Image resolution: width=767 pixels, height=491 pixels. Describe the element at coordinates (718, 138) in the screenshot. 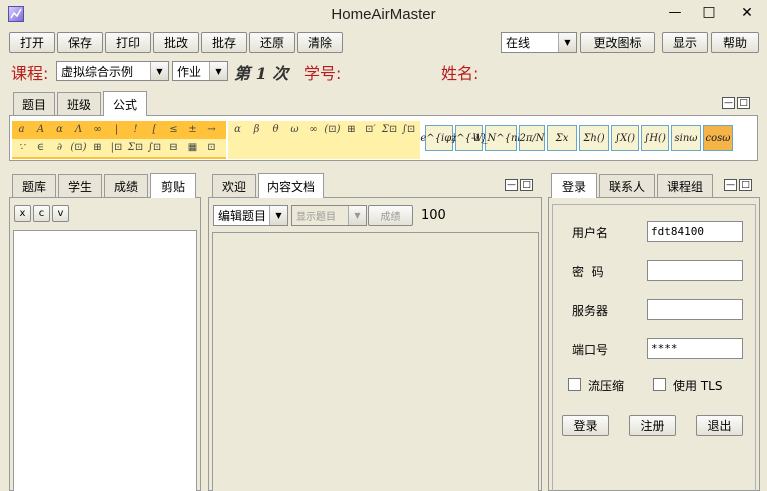

I see `template-button: cosω` at that location.